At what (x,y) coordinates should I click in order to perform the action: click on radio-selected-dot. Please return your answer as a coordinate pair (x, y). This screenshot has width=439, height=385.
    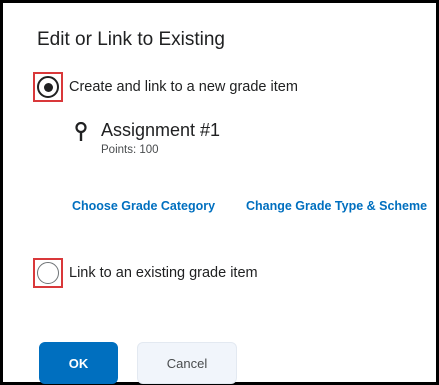
    Looking at the image, I should click on (48, 87).